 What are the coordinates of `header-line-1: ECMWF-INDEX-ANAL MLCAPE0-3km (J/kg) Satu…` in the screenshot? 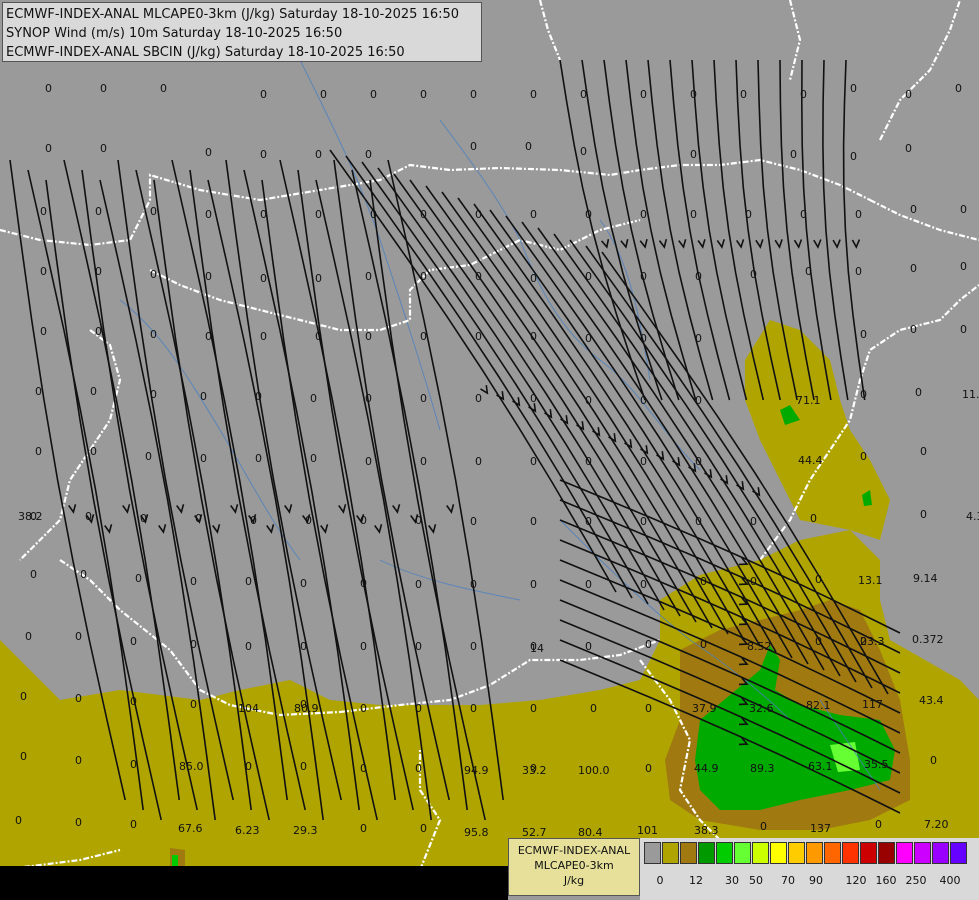 It's located at (233, 14).